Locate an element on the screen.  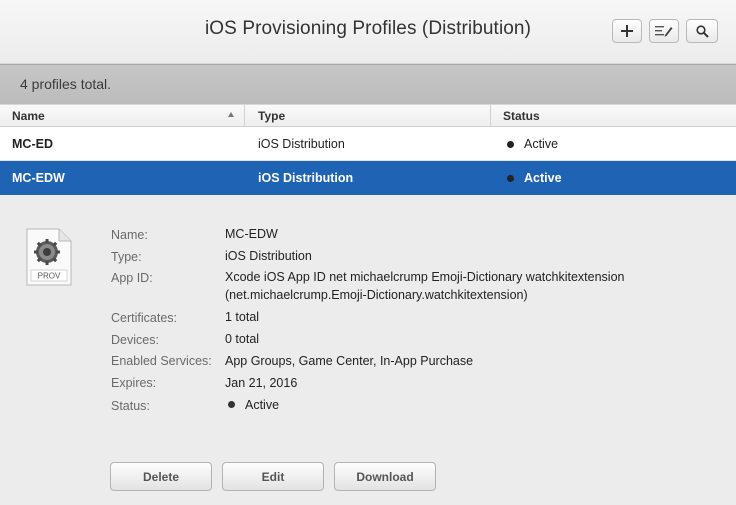
certificates-value: 1 total is located at coordinates (242, 317).